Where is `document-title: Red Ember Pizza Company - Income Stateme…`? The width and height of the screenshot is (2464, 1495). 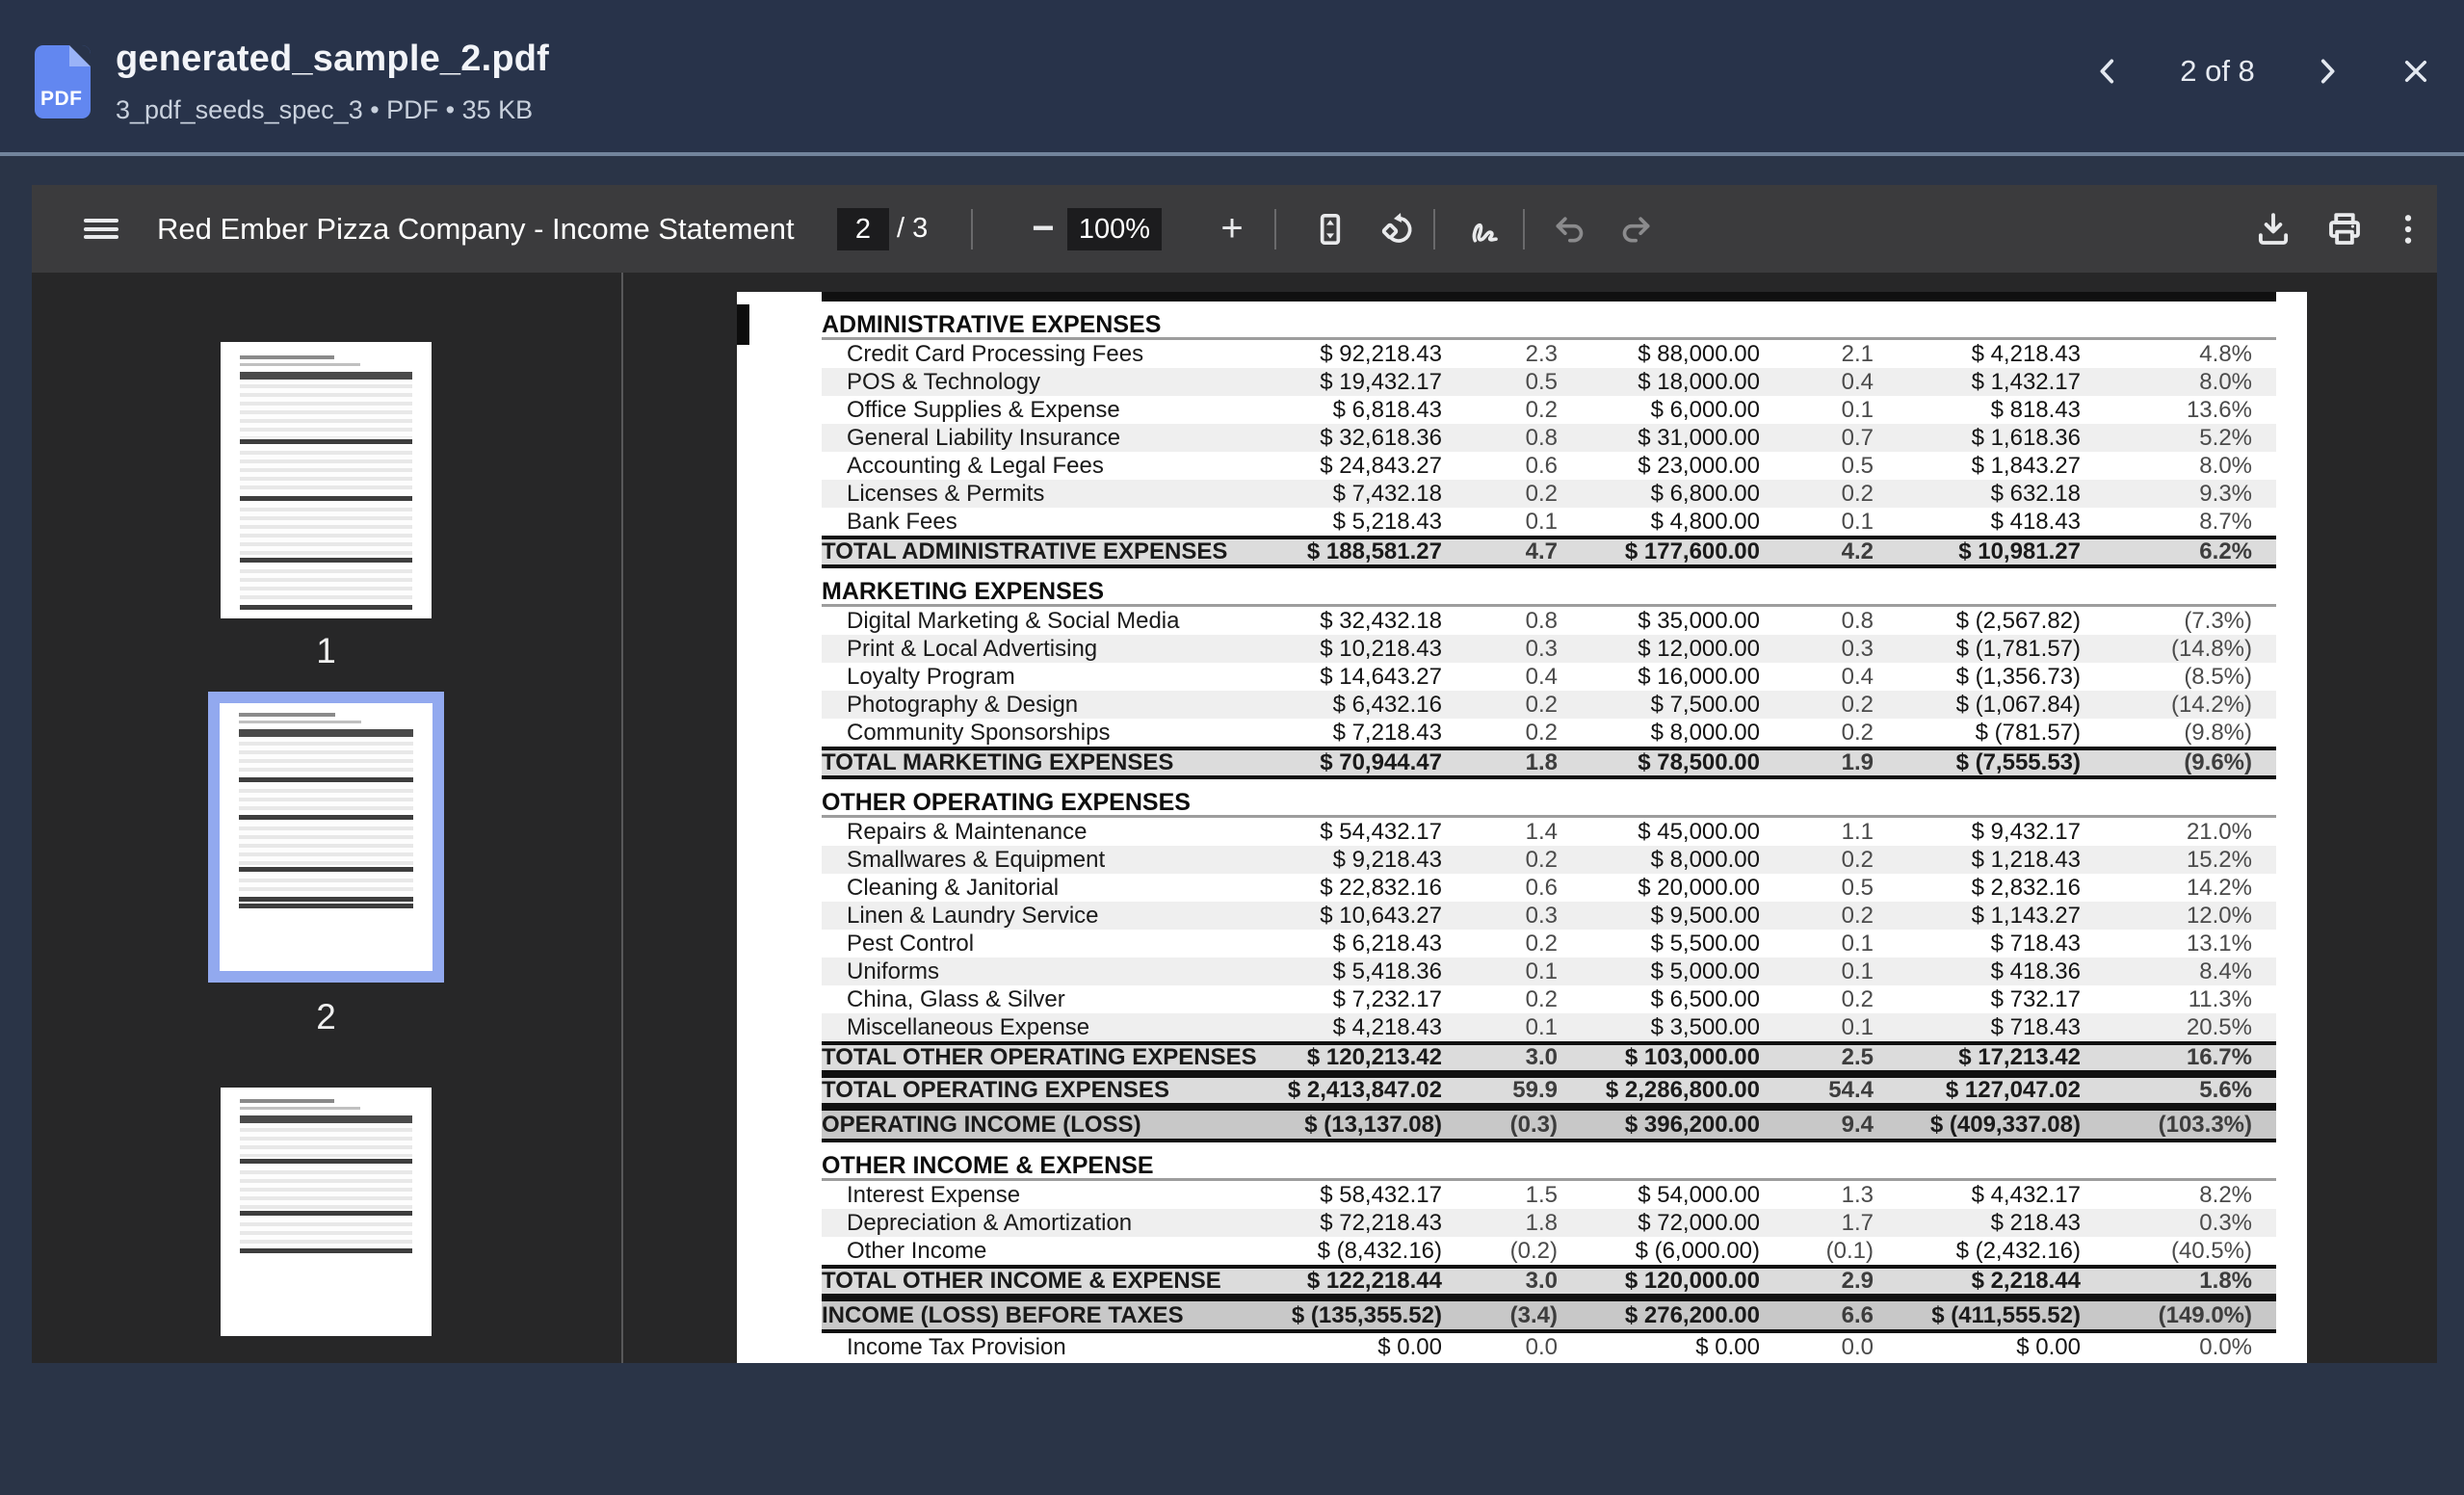
document-title: Red Ember Pizza Company - Income Stateme… is located at coordinates (476, 229).